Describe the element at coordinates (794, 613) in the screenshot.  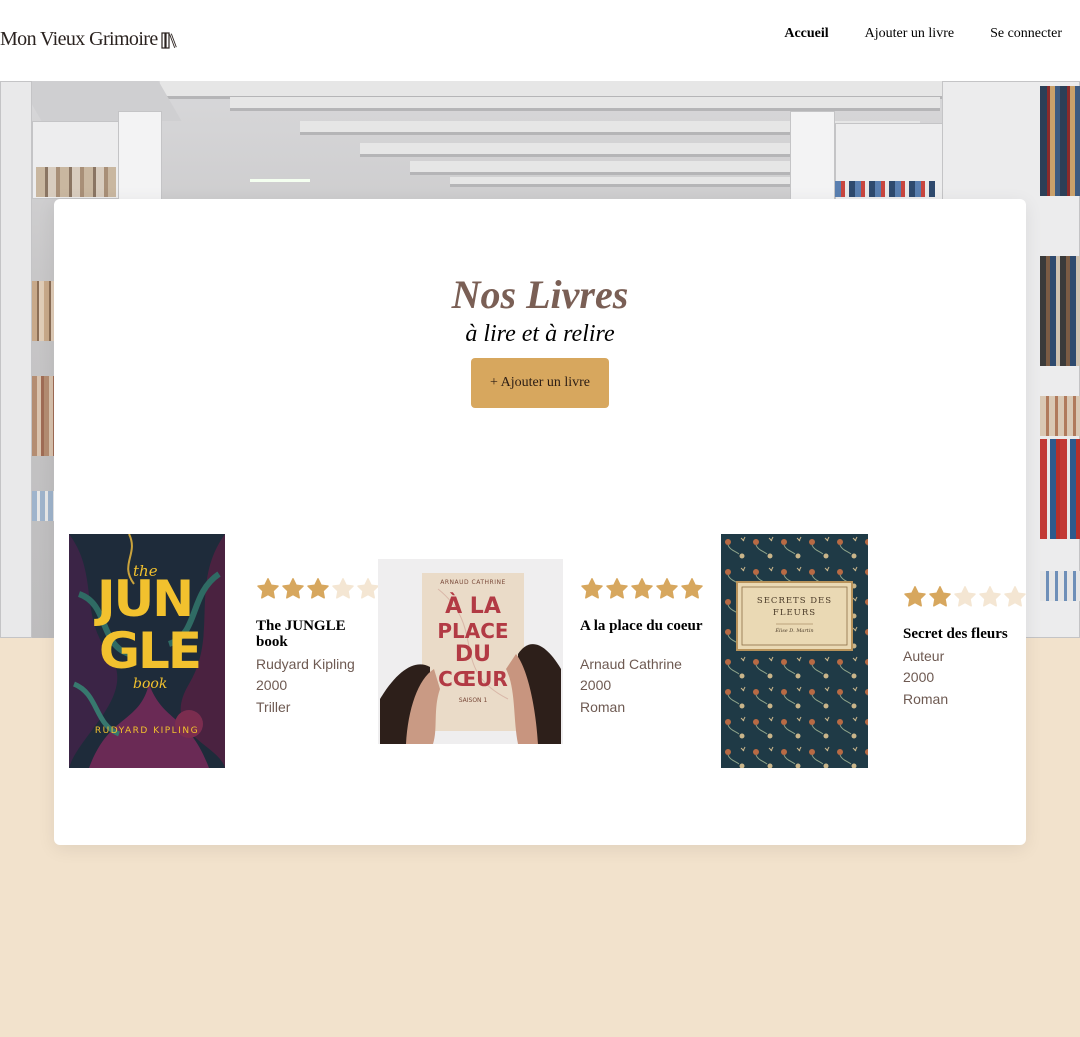
I see `cover-line2: FLEURS` at that location.